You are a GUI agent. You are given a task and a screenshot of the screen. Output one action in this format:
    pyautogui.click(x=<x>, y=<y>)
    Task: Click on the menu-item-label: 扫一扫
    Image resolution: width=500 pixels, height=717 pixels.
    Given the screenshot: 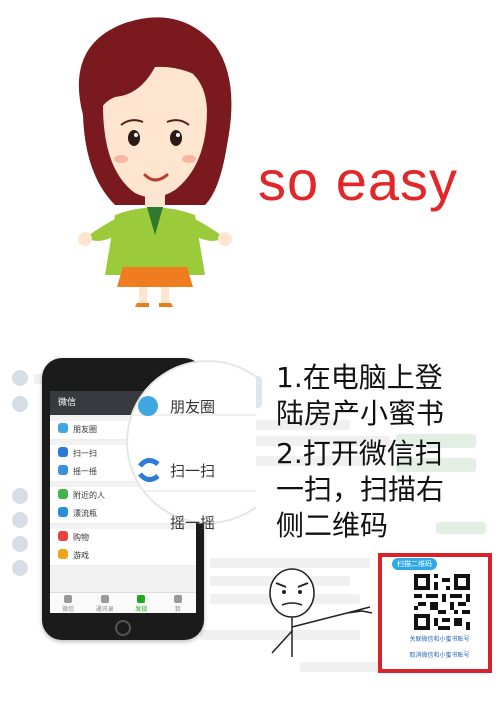 What is the action you would take?
    pyautogui.click(x=85, y=453)
    